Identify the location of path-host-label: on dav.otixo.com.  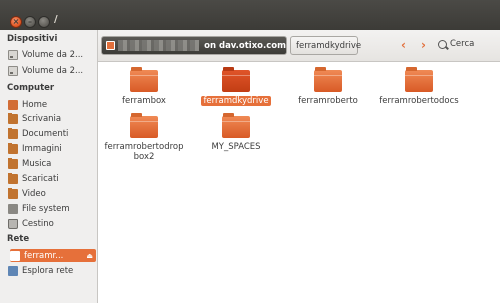
(245, 45).